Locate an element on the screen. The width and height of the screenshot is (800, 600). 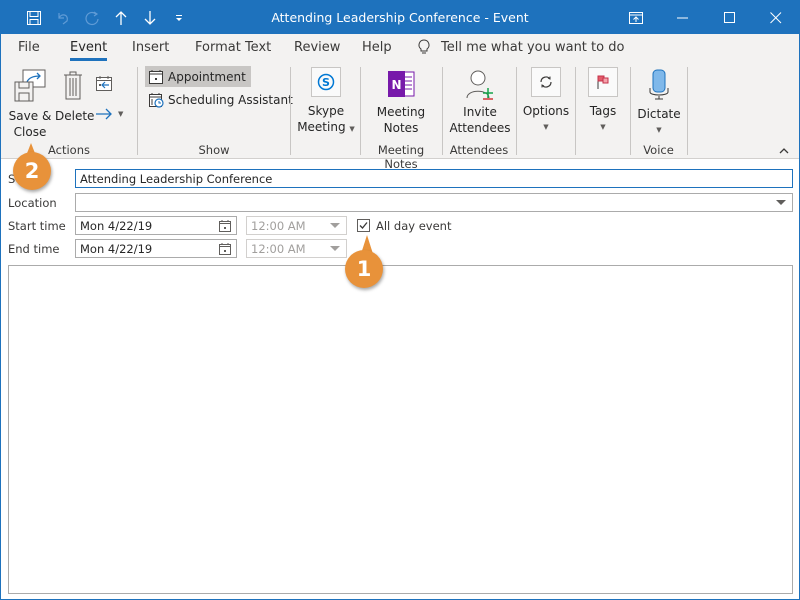
dictate-label: Dictate is located at coordinates (659, 114).